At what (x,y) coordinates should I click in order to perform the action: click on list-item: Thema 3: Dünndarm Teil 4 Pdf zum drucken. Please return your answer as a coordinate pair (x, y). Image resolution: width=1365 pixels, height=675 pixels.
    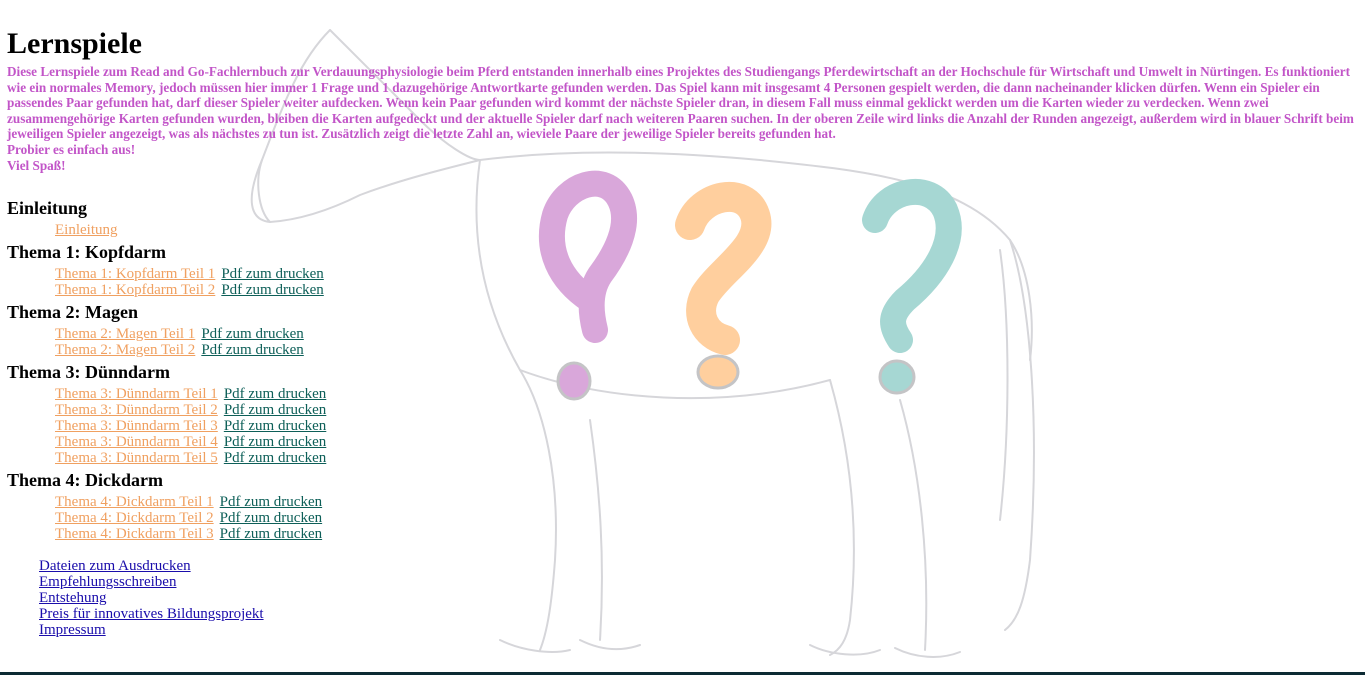
    Looking at the image, I should click on (190, 442).